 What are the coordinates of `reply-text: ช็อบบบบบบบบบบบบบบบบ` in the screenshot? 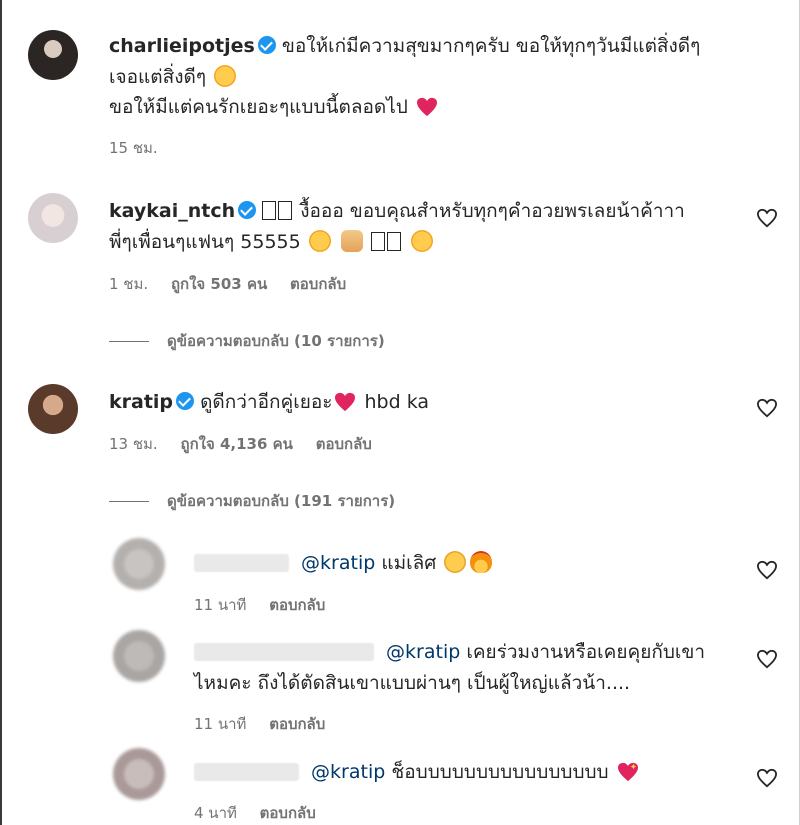 It's located at (500, 772).